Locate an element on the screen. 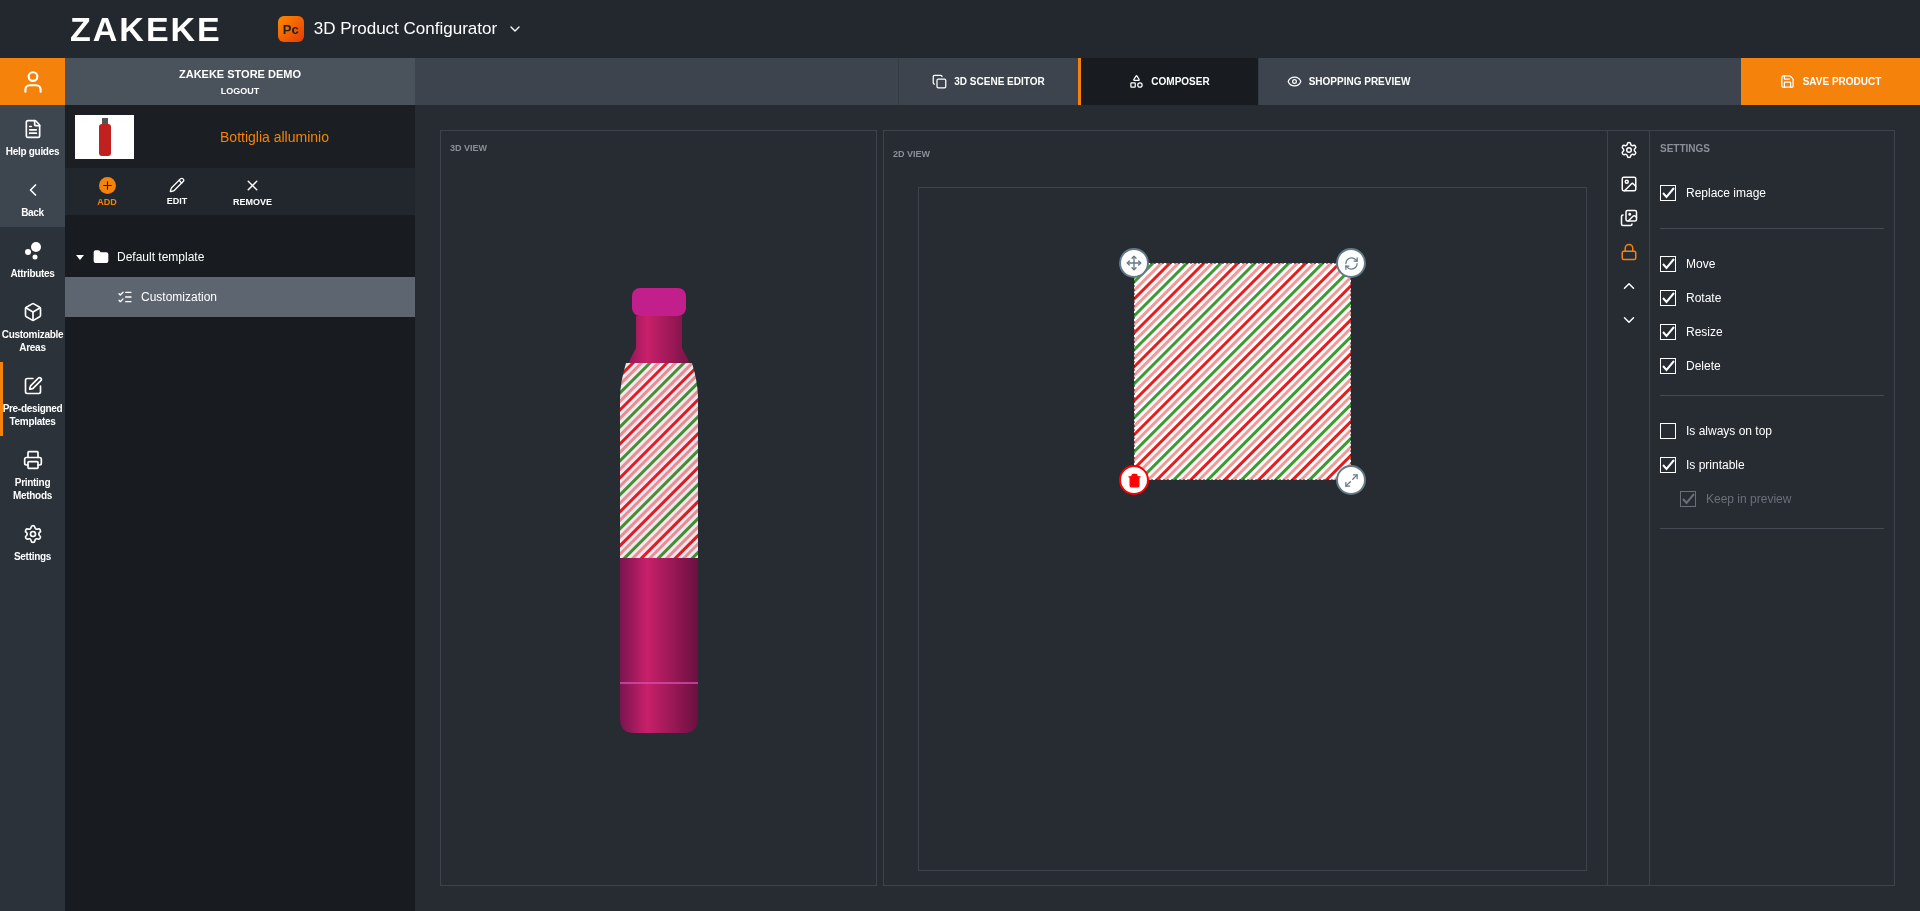 The height and width of the screenshot is (911, 1920). product-thumbnail is located at coordinates (104, 136).